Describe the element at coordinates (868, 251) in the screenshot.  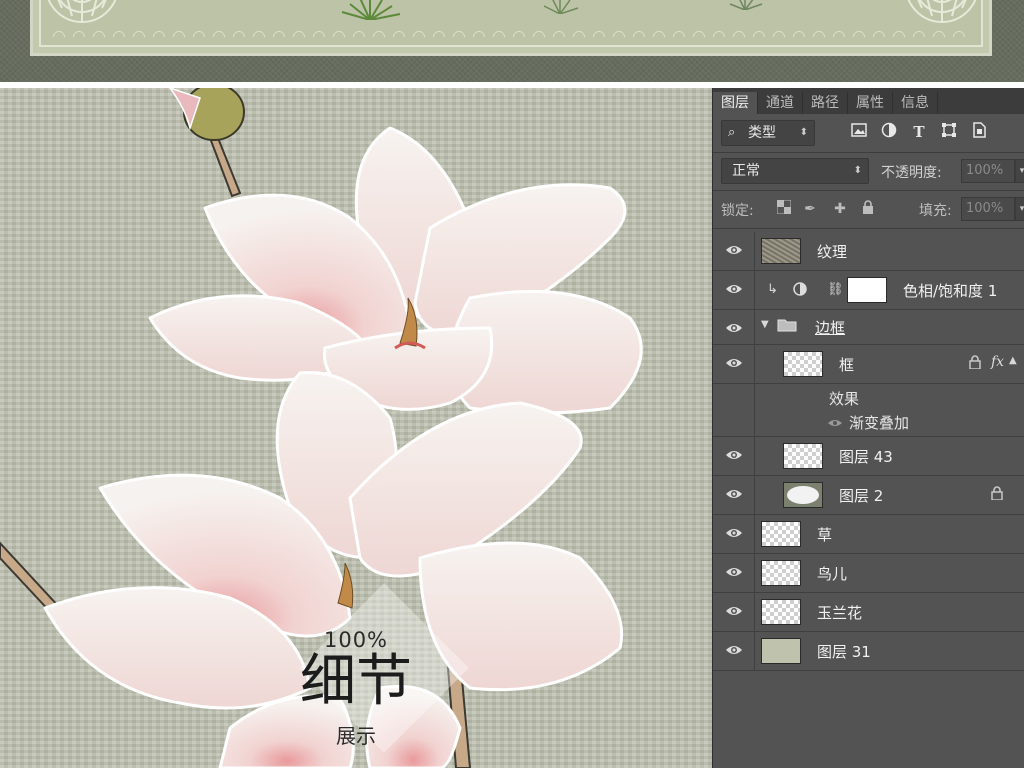
I see `layer-row: 纹理` at that location.